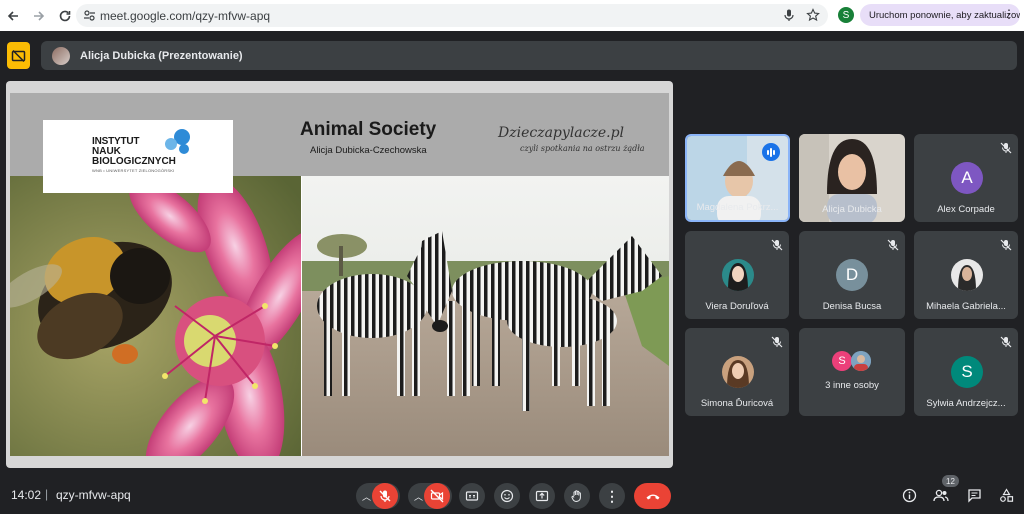 This screenshot has width=1024, height=514. What do you see at coordinates (368, 129) in the screenshot?
I see `slide-title: Animal Society` at bounding box center [368, 129].